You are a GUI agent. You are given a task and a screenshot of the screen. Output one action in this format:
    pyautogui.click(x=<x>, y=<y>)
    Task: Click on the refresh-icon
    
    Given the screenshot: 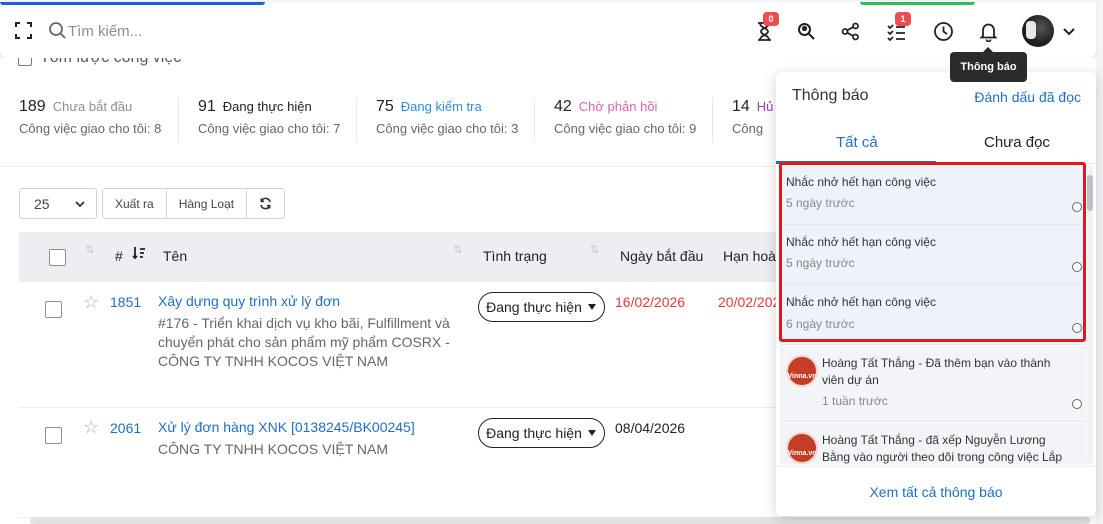 What is the action you would take?
    pyautogui.click(x=265, y=203)
    